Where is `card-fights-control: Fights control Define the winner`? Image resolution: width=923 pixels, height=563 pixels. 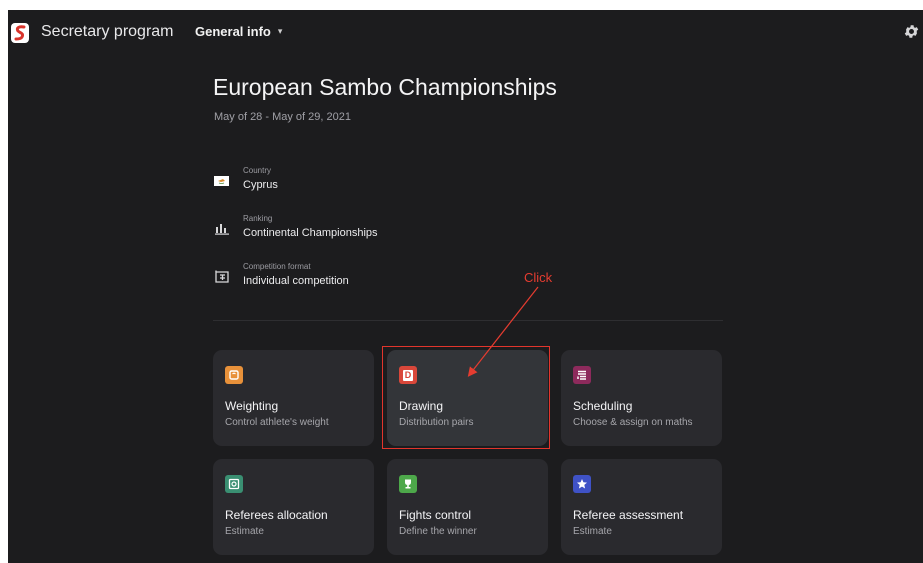
card-fights-control: Fights control Define the winner is located at coordinates (467, 507).